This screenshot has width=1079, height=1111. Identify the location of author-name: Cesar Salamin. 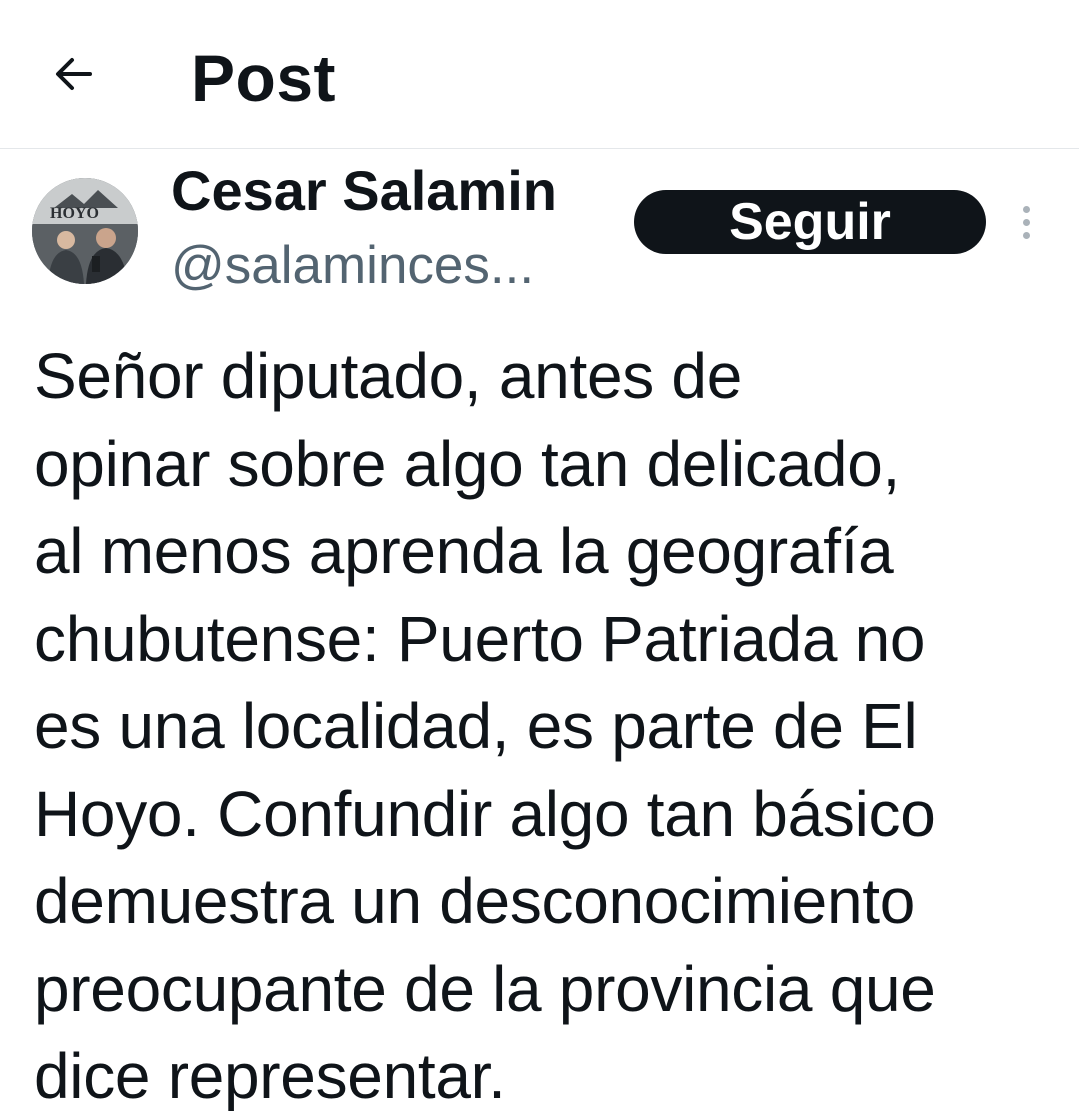
(364, 191).